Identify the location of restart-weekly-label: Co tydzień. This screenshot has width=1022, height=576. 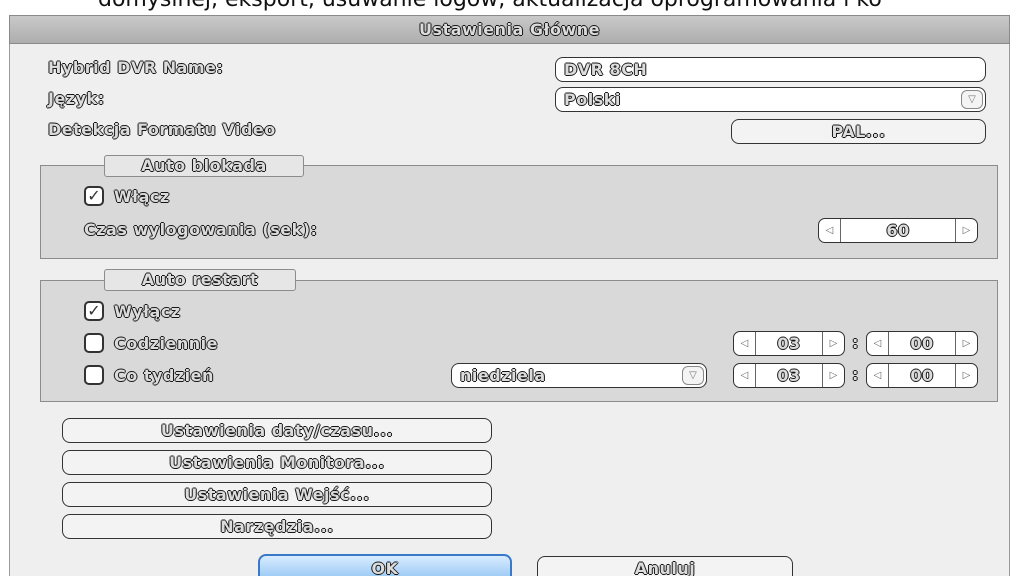
(164, 375).